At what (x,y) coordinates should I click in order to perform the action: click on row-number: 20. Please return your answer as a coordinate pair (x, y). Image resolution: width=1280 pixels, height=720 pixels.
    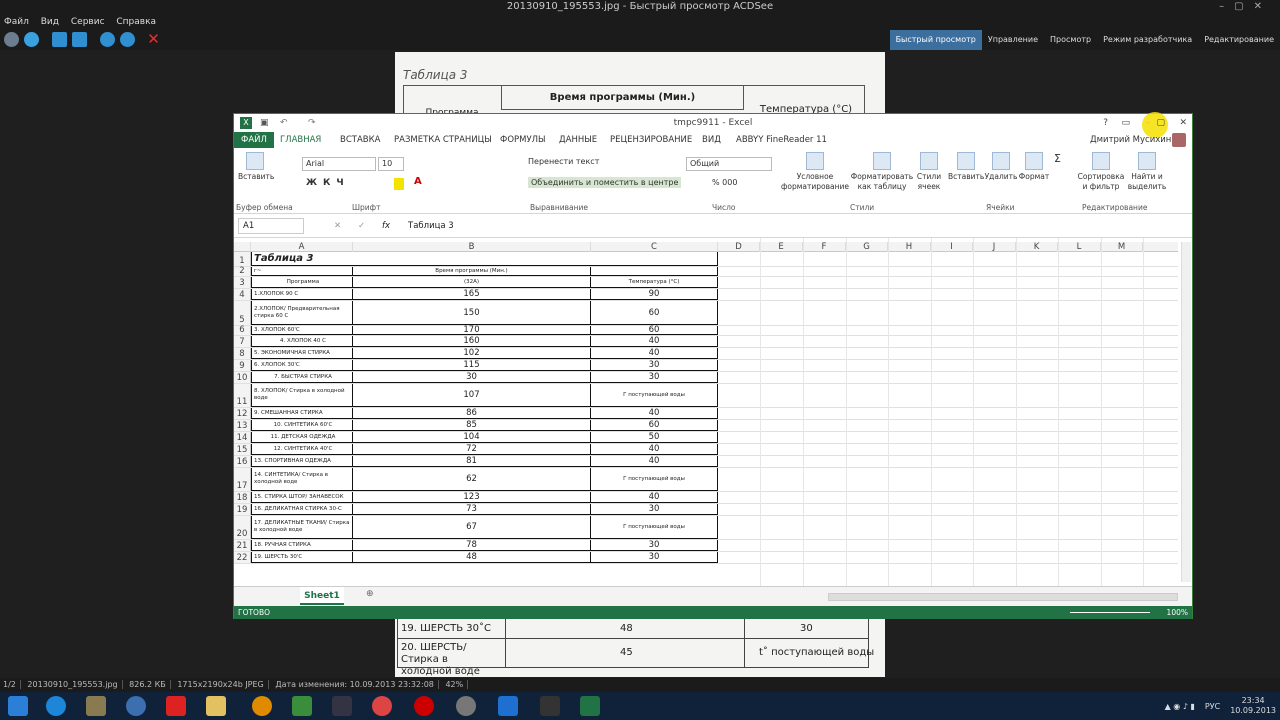
    Looking at the image, I should click on (242, 527).